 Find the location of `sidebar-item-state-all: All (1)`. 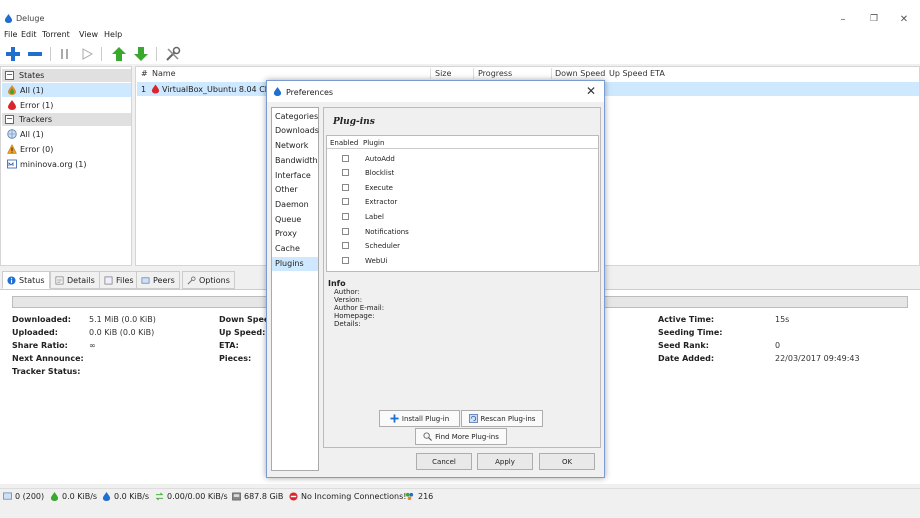

sidebar-item-state-all: All (1) is located at coordinates (66, 90).